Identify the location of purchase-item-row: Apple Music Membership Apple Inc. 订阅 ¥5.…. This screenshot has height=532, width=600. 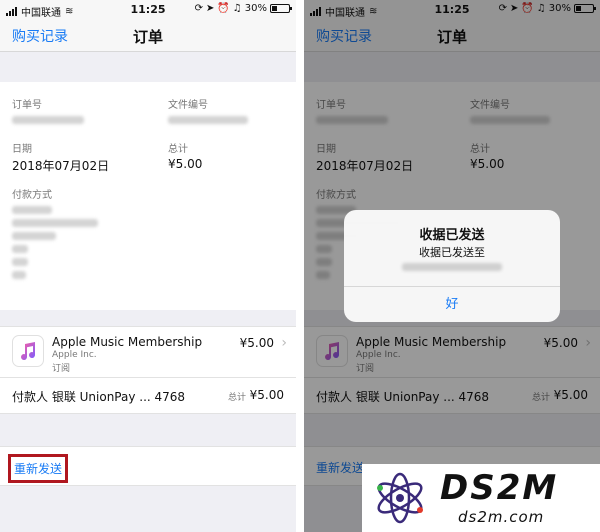
(148, 352).